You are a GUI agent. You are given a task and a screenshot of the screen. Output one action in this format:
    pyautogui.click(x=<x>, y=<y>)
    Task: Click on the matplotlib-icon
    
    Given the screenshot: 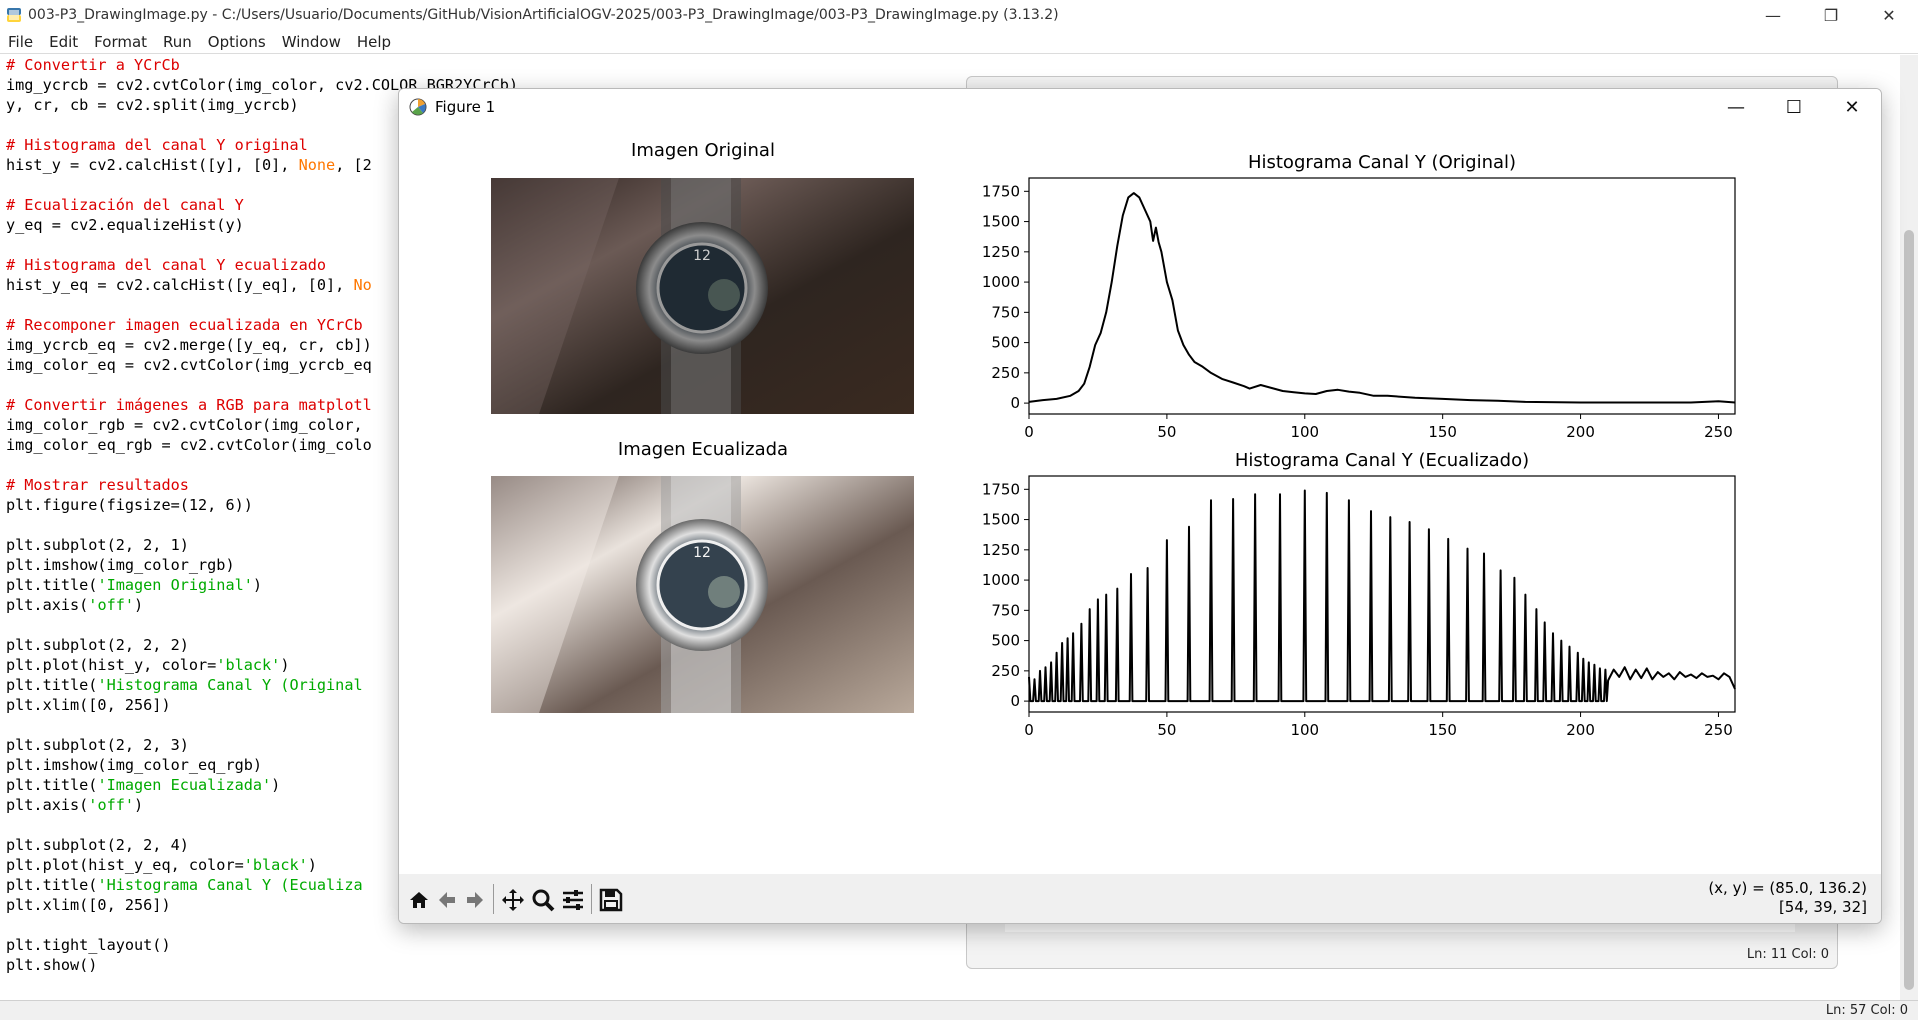 What is the action you would take?
    pyautogui.click(x=418, y=107)
    